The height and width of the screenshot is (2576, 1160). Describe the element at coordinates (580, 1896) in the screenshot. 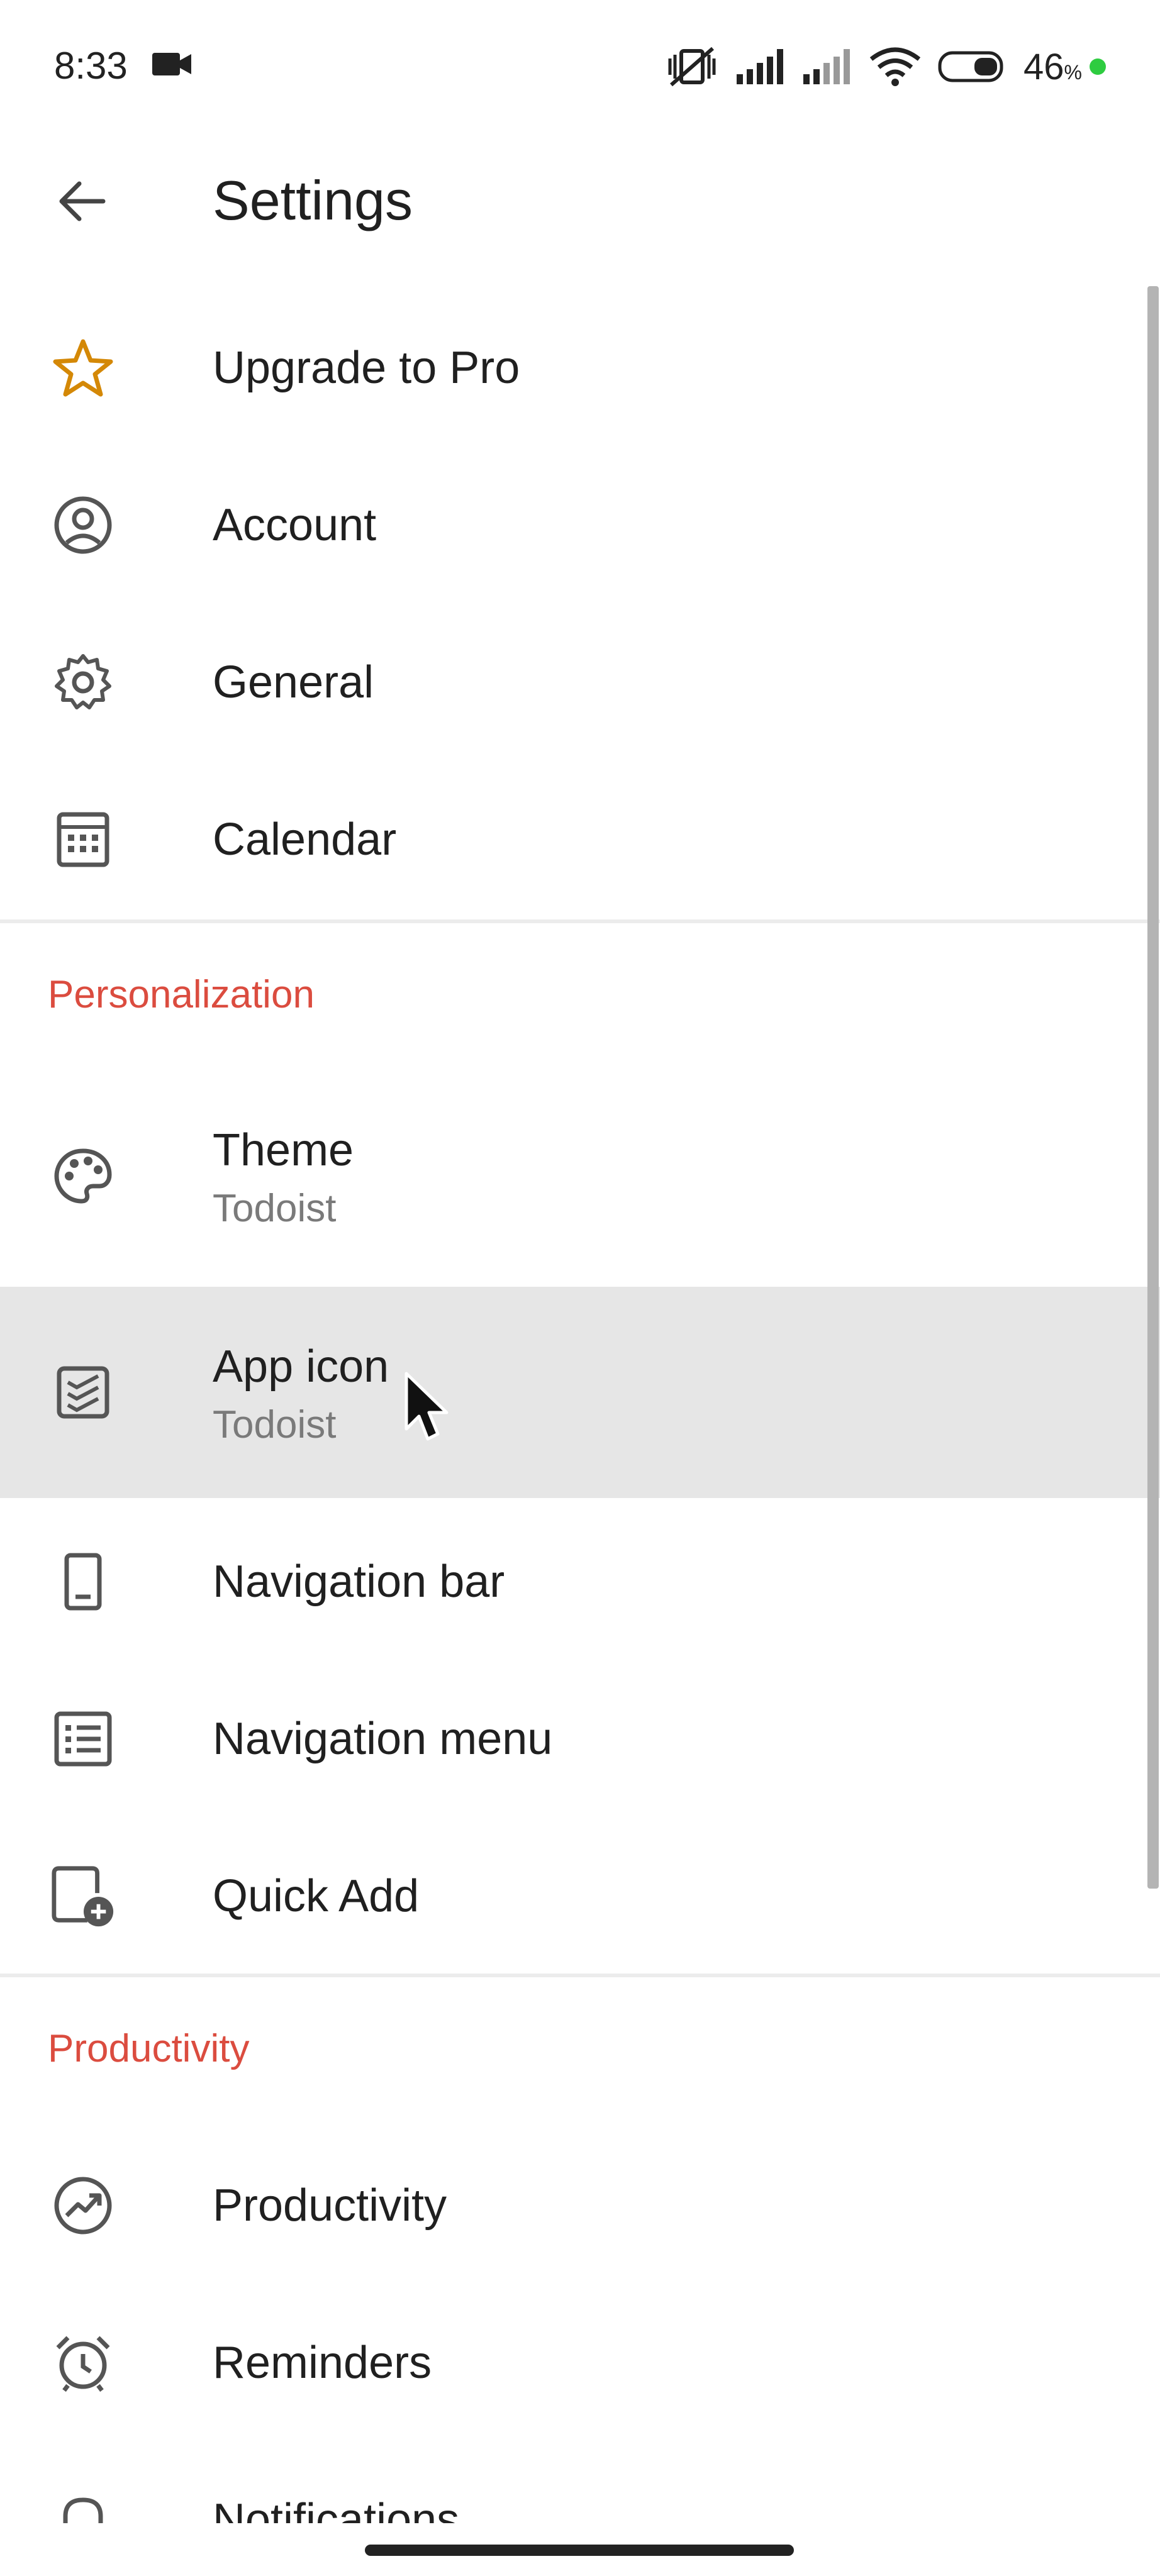

I see `settings-item-quick-add: Quick Add` at that location.